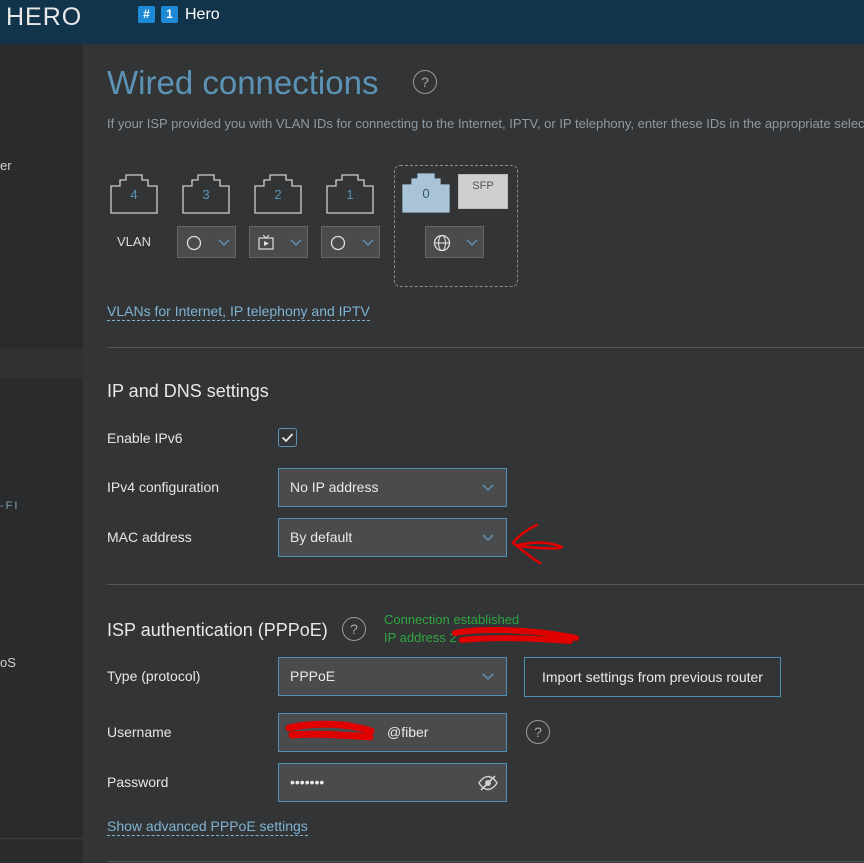 This screenshot has height=863, width=864. Describe the element at coordinates (515, 635) in the screenshot. I see `ip-redaction-scribble` at that location.